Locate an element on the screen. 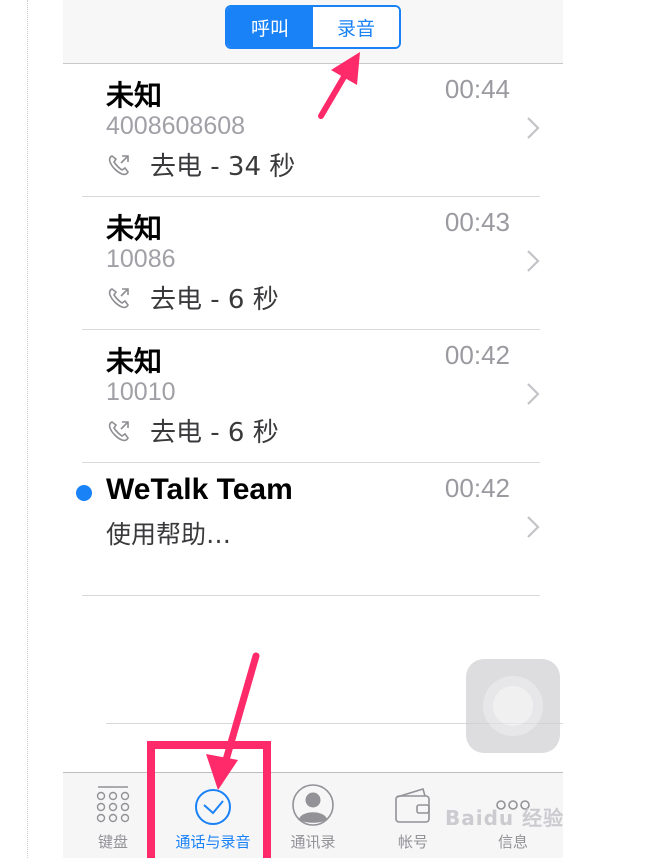 This screenshot has height=858, width=649. call-row: 未知 00:44 4008608608 去电 - 34 秒 is located at coordinates (311, 130).